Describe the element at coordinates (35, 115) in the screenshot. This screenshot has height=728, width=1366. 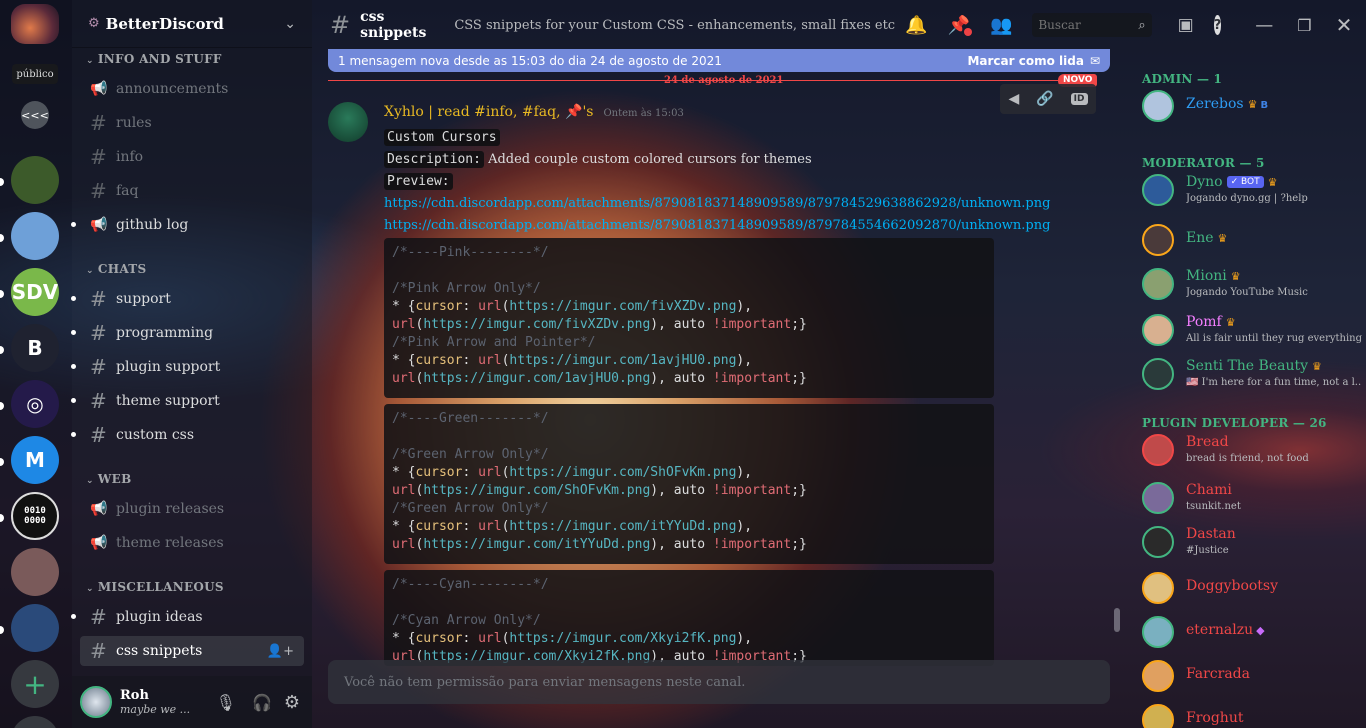
I see `collapse-button: <<<` at that location.